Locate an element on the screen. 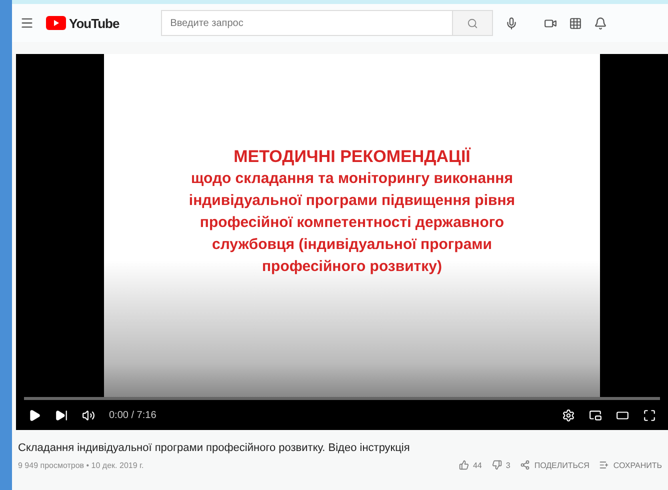 The image size is (668, 490). theater-button is located at coordinates (622, 415).